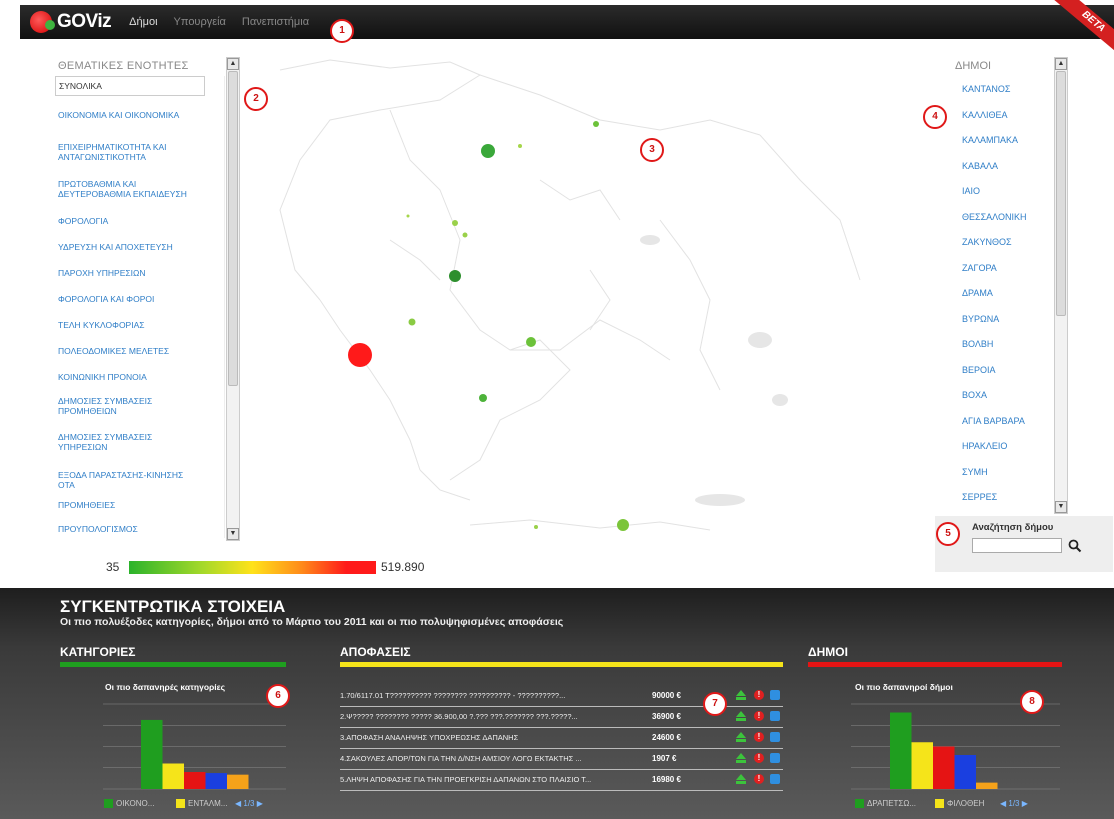 The image size is (1114, 819). Describe the element at coordinates (1075, 546) in the screenshot. I see `search-icon` at that location.